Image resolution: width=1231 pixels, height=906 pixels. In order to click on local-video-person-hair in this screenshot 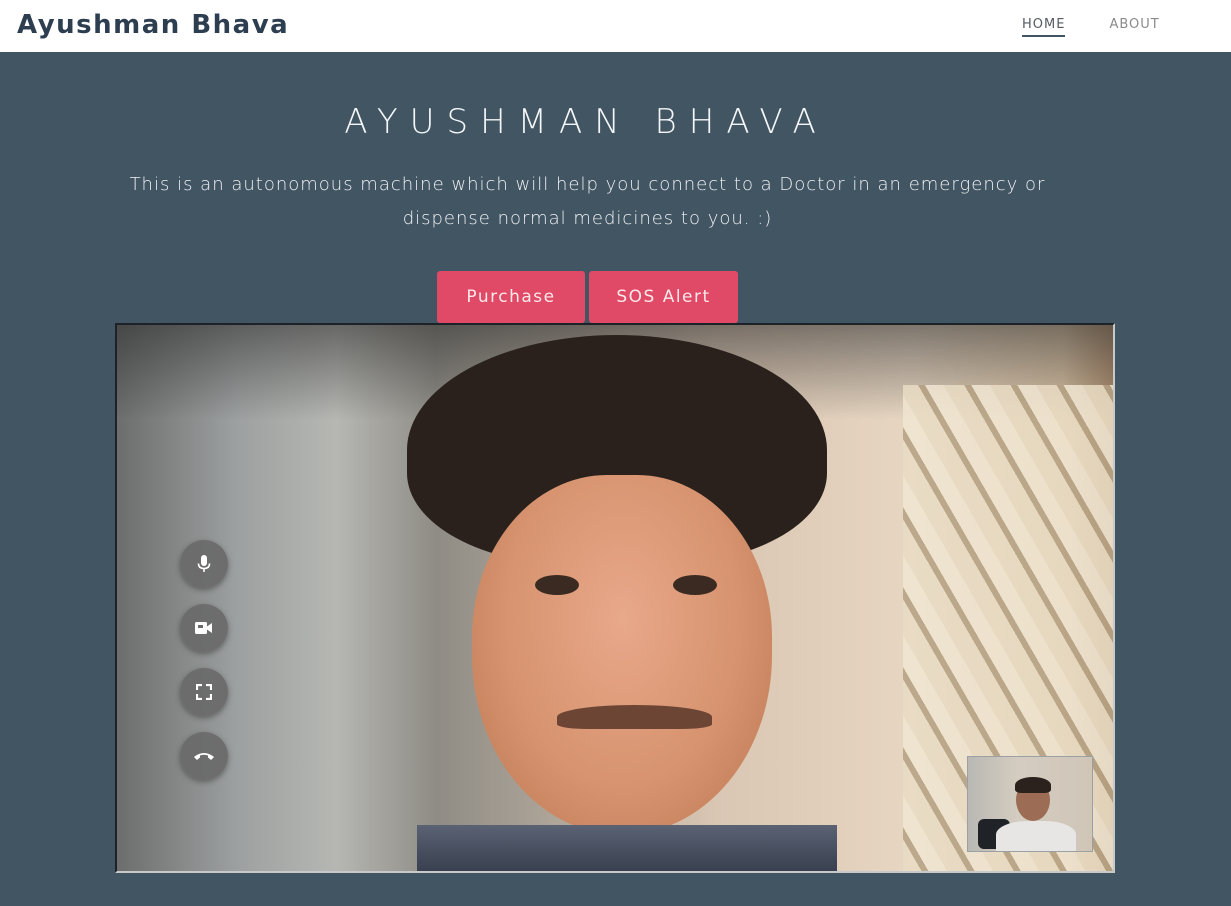, I will do `click(1033, 785)`.